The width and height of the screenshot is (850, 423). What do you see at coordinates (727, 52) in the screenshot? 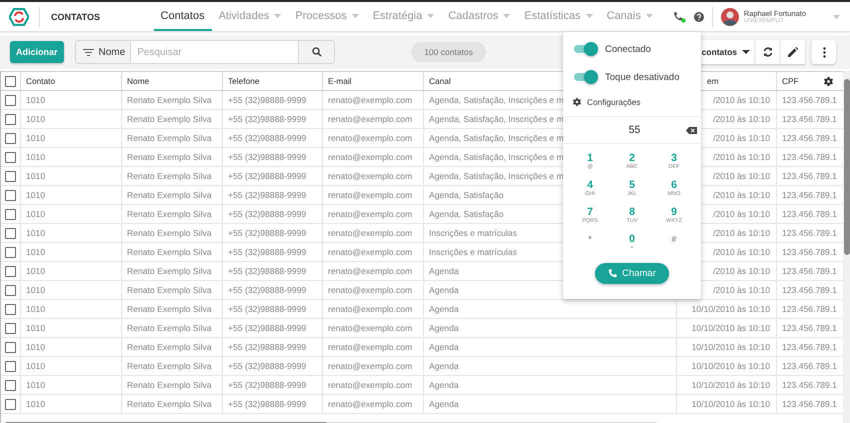
I see `view-dropdown: contatos` at bounding box center [727, 52].